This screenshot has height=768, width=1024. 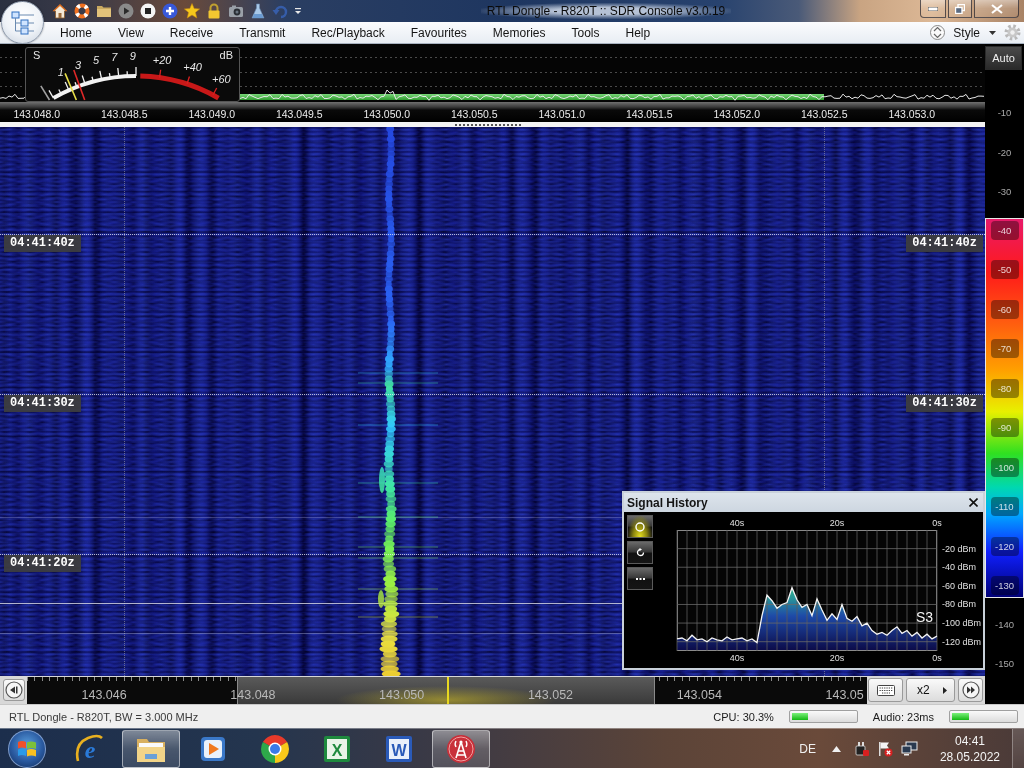 What do you see at coordinates (191, 32) in the screenshot?
I see `menu-tab: Receive` at bounding box center [191, 32].